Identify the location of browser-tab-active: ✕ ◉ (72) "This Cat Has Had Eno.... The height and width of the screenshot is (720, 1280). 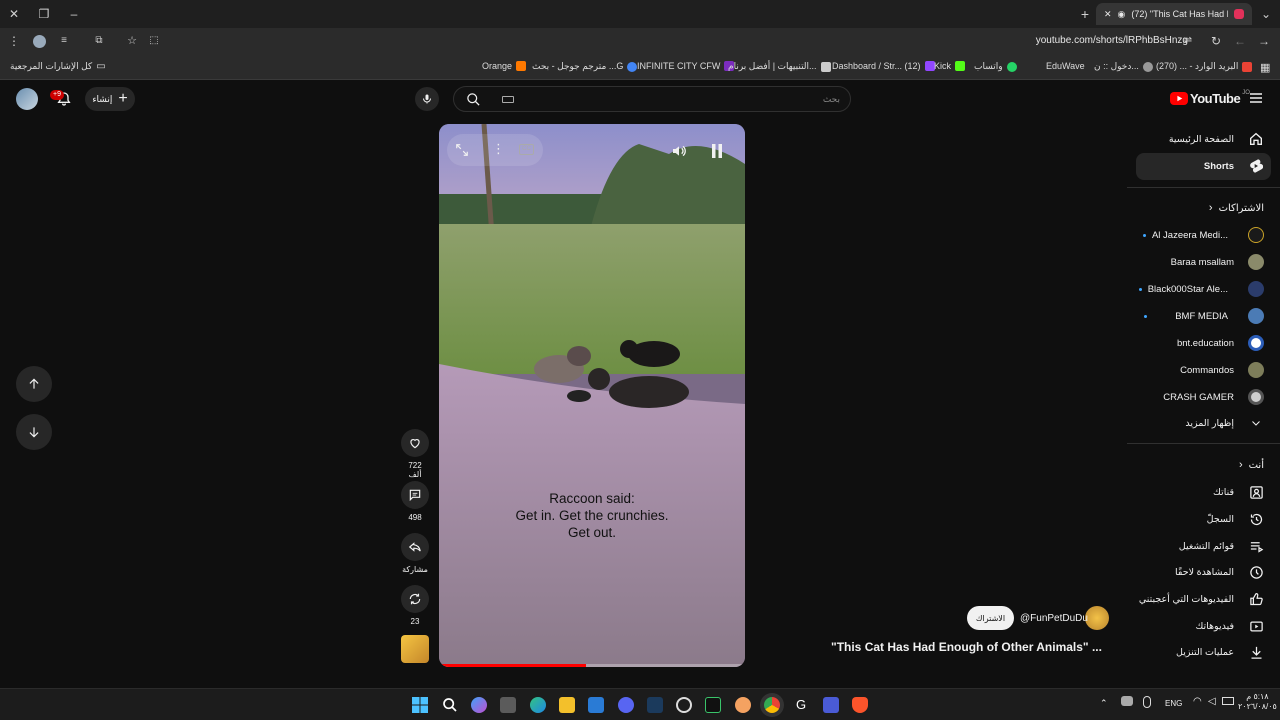
(1174, 14).